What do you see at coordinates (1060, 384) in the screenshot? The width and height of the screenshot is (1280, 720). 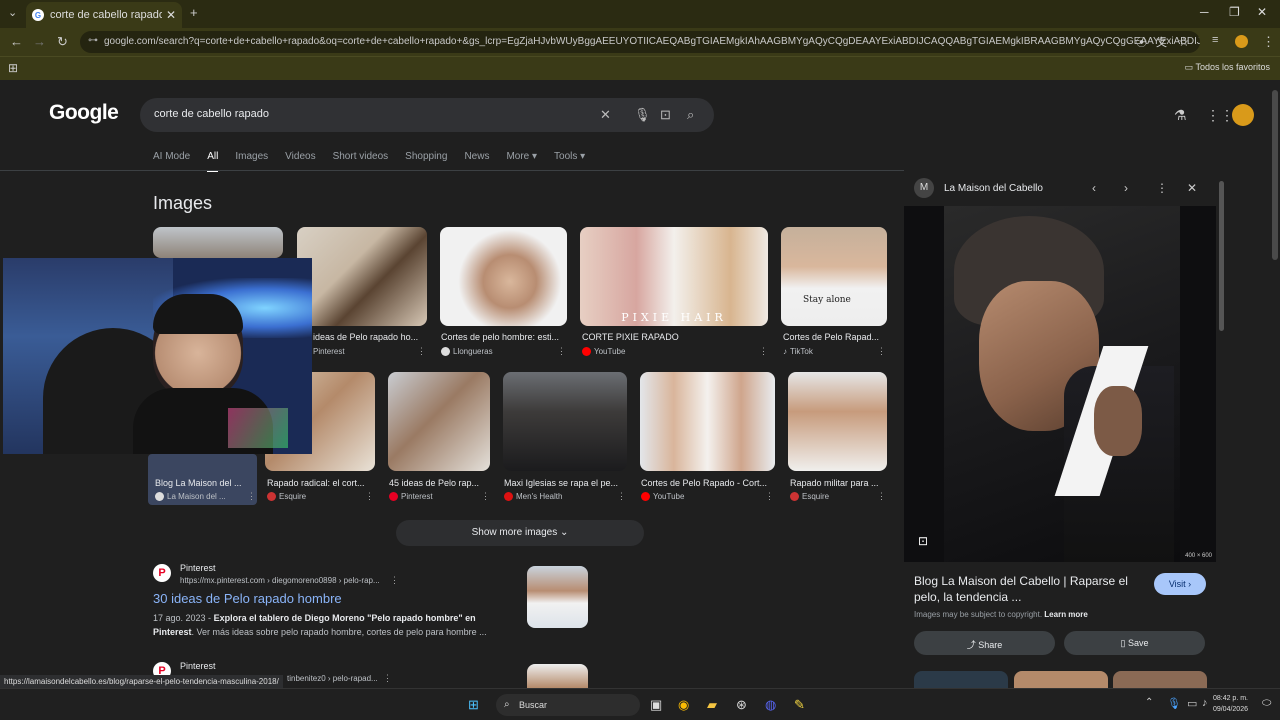 I see `preview-image: ⊡ 400 × 600` at bounding box center [1060, 384].